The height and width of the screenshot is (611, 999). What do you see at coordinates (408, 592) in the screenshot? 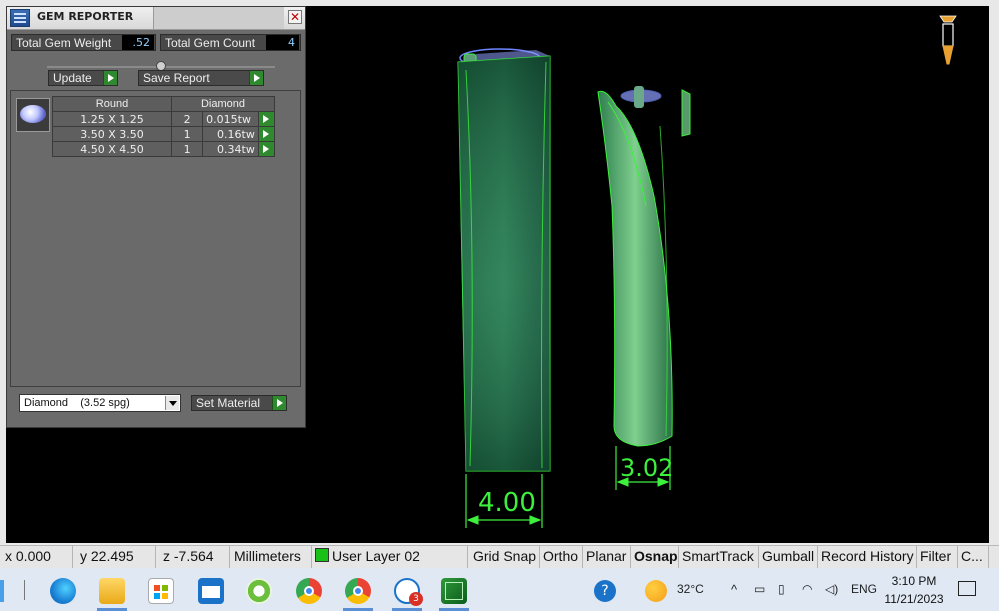
I see `zalo-icon: 3` at bounding box center [408, 592].